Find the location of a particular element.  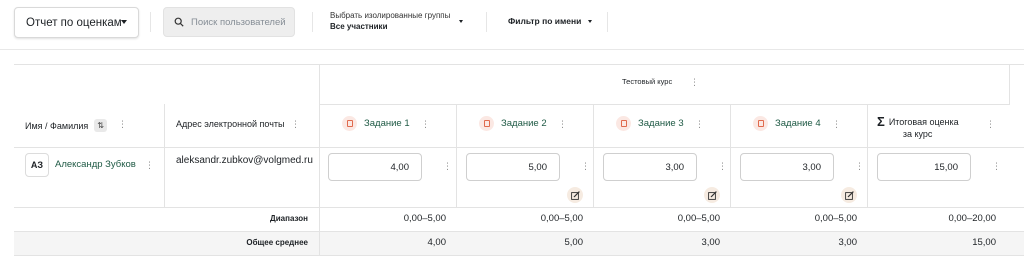

search-icon is located at coordinates (179, 22).